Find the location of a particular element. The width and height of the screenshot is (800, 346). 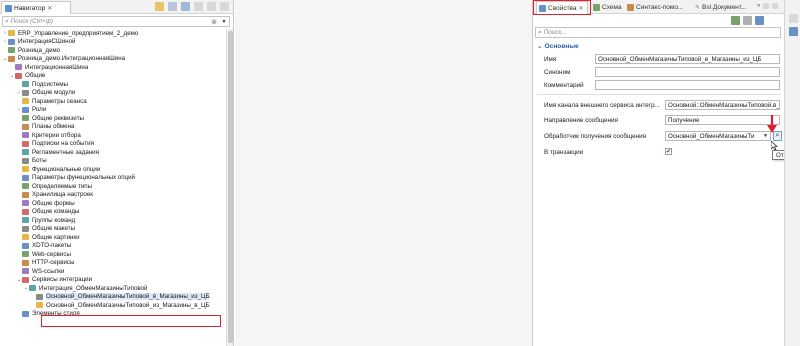

menu-icon is located at coordinates (198, 6).